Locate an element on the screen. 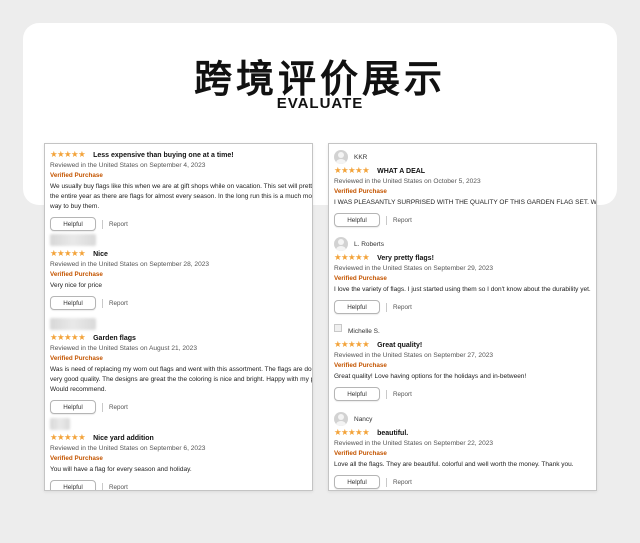  review-body: Very nice for price is located at coordinates (181, 286).